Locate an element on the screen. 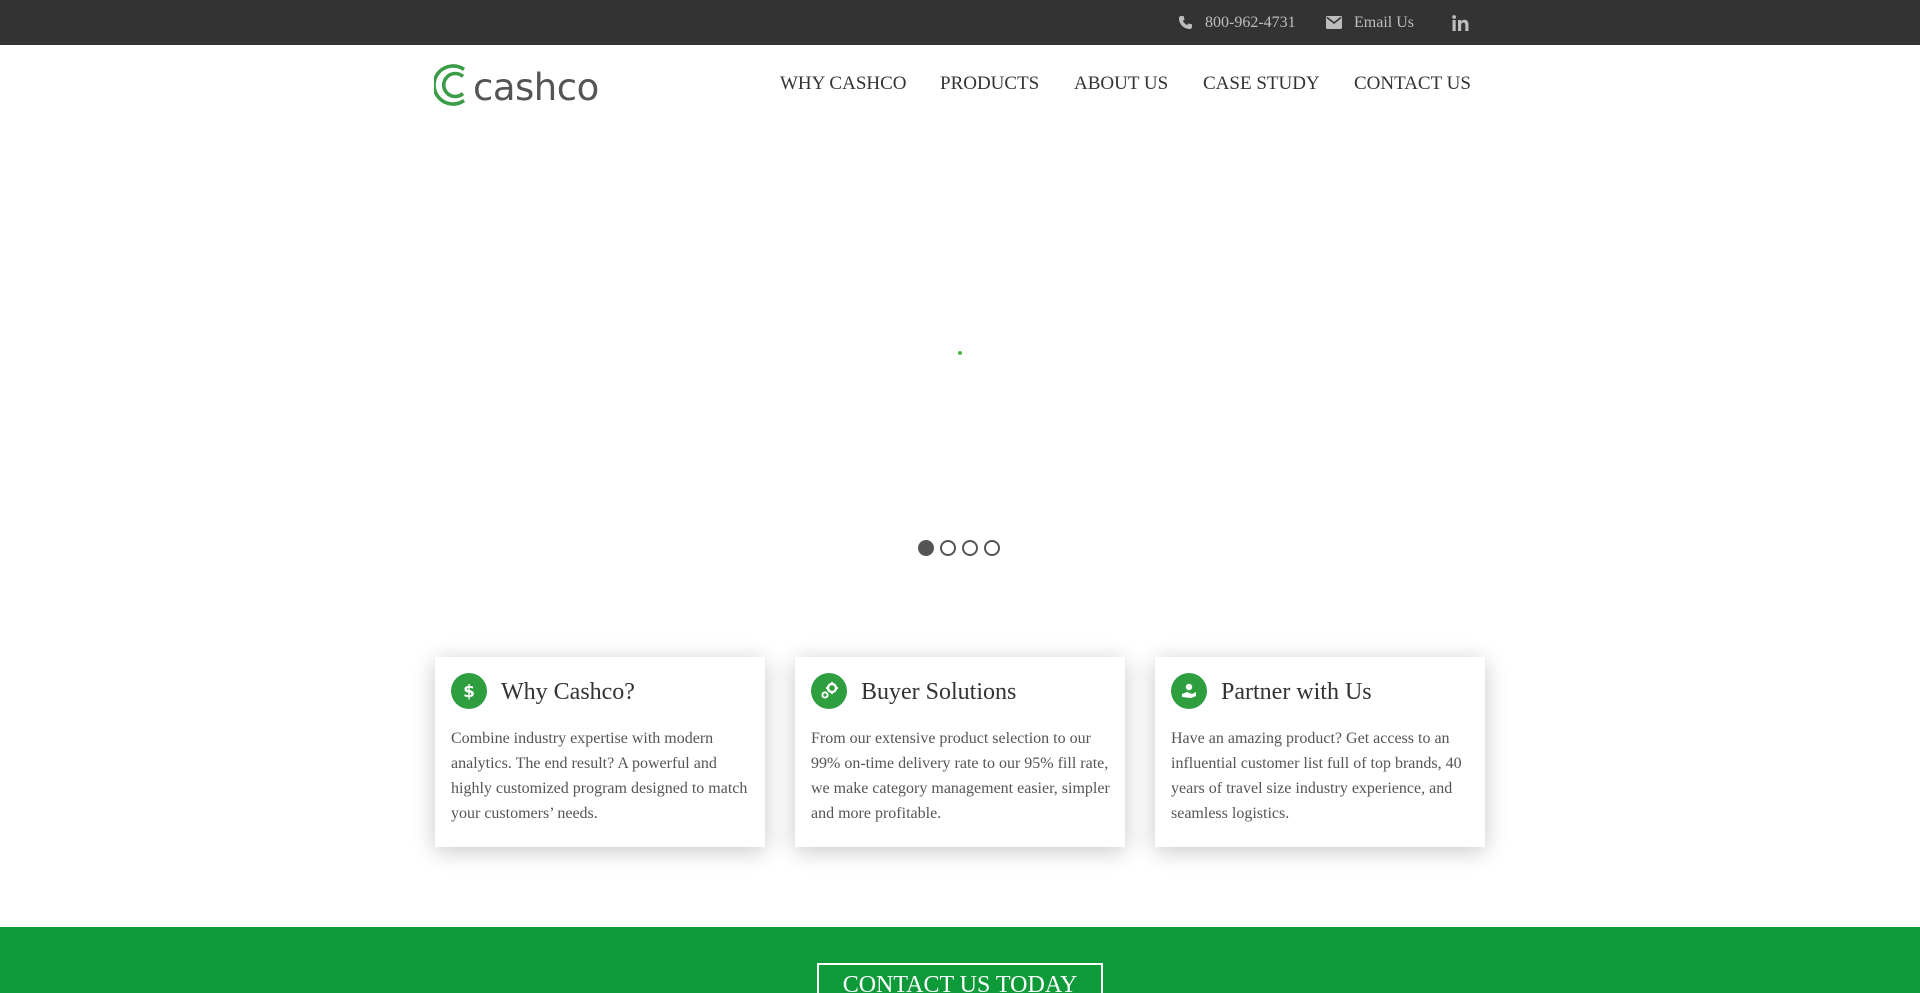  top-bar: 800-962-4731 Email Us is located at coordinates (960, 22).